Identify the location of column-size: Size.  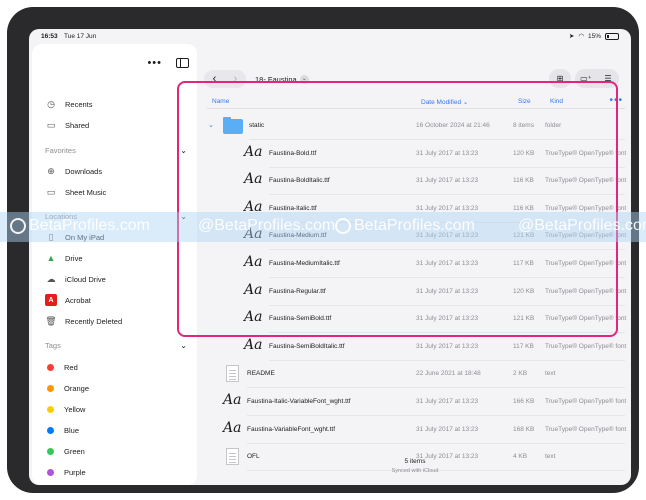
(524, 101).